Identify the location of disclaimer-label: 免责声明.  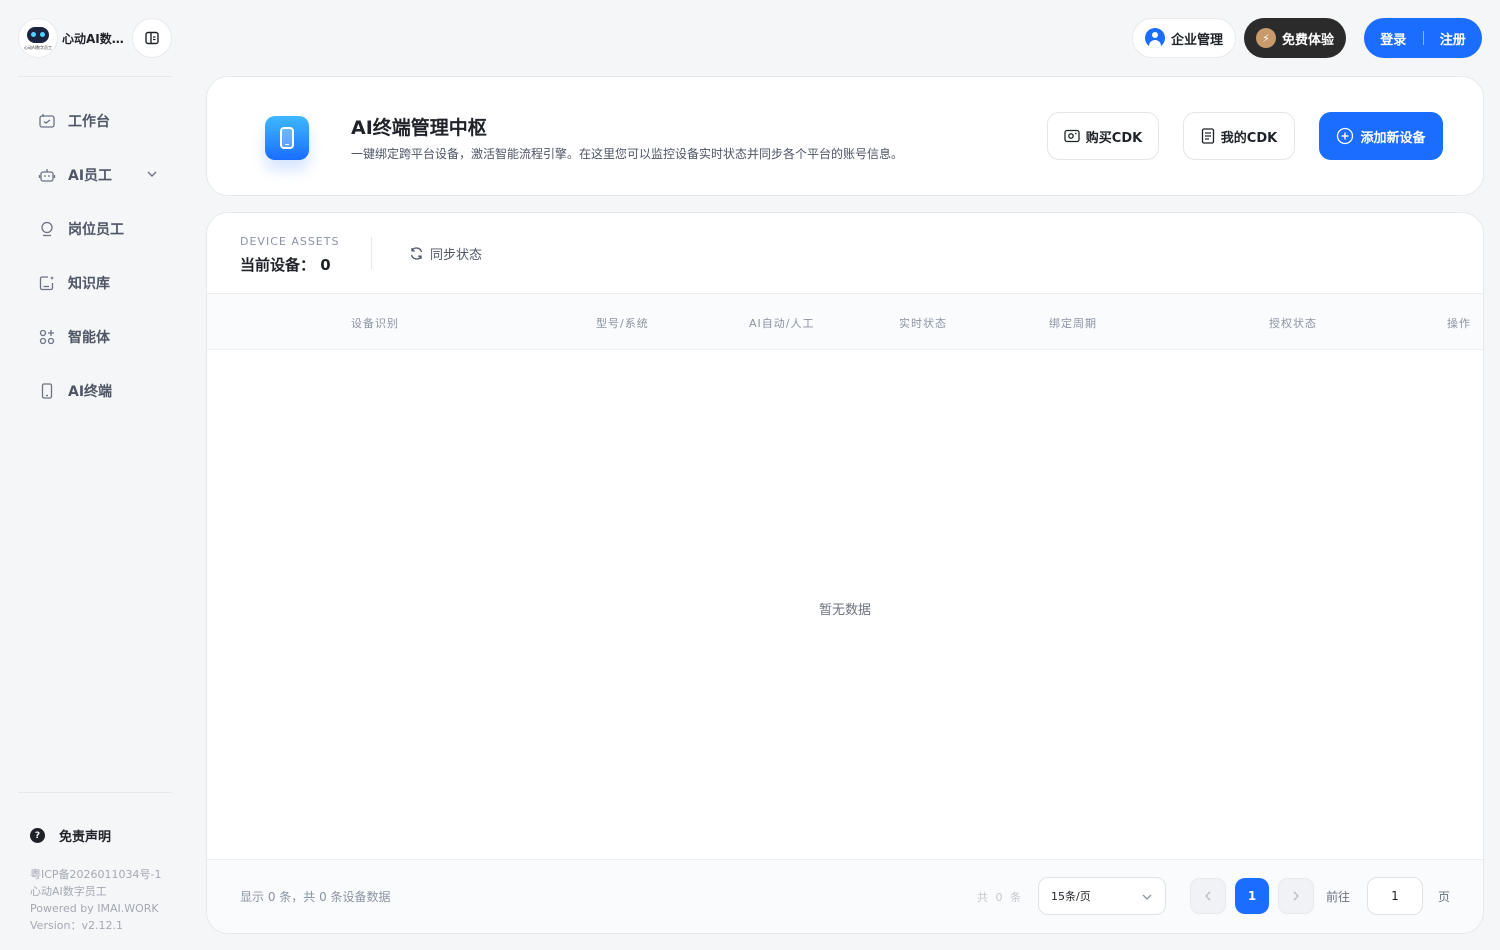
(85, 837).